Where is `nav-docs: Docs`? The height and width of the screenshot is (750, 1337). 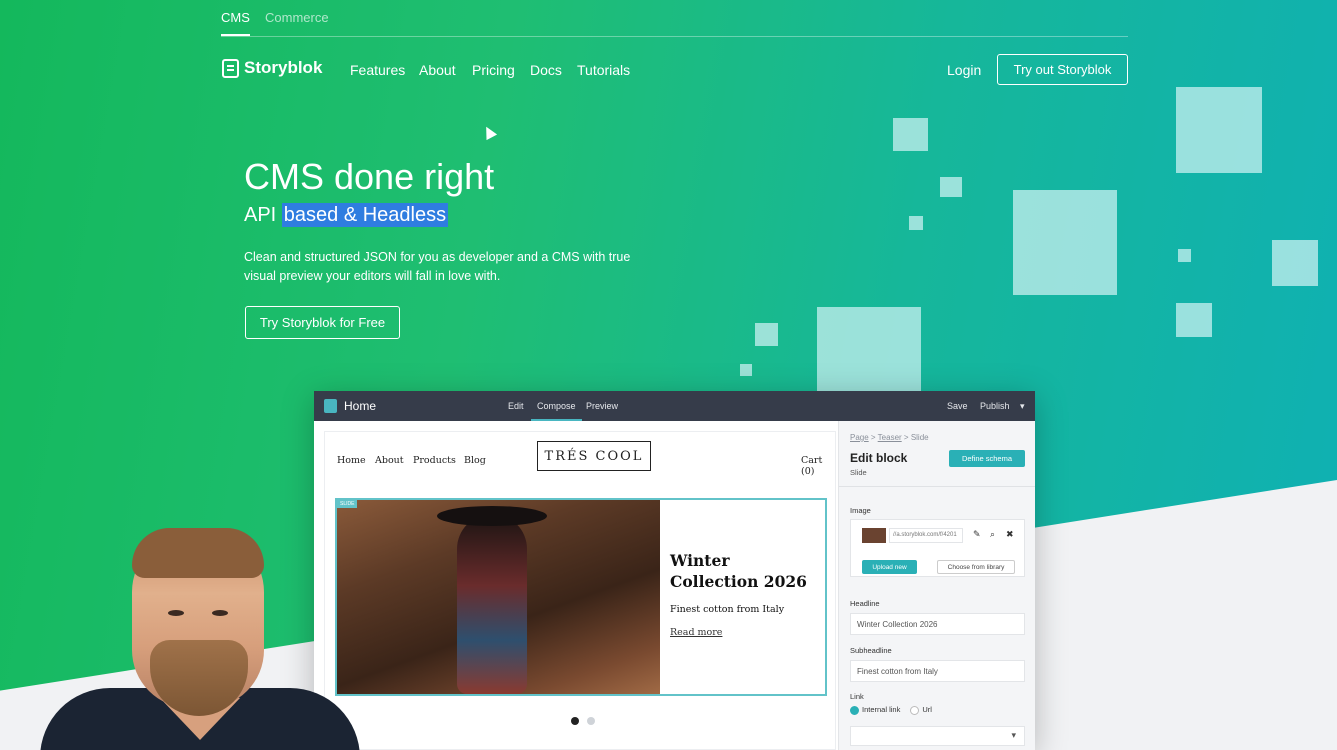
nav-docs: Docs is located at coordinates (546, 70).